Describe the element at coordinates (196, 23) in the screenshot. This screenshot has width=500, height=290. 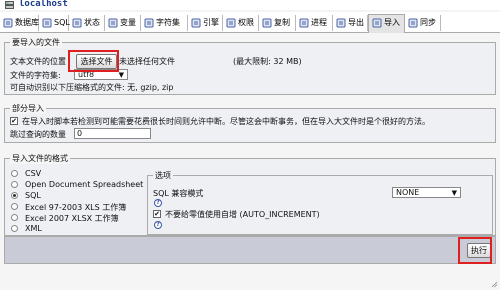
I see `engines-icon` at that location.